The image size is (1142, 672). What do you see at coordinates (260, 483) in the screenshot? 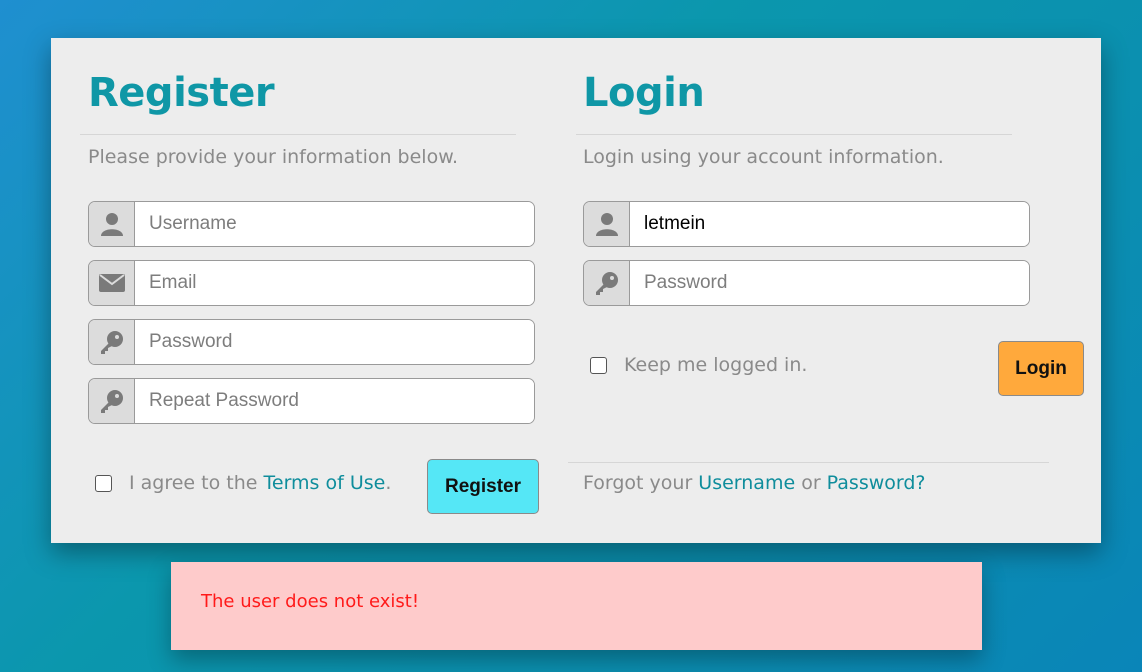
I see `agree-terms-label: I agree to the Terms of Use.` at bounding box center [260, 483].